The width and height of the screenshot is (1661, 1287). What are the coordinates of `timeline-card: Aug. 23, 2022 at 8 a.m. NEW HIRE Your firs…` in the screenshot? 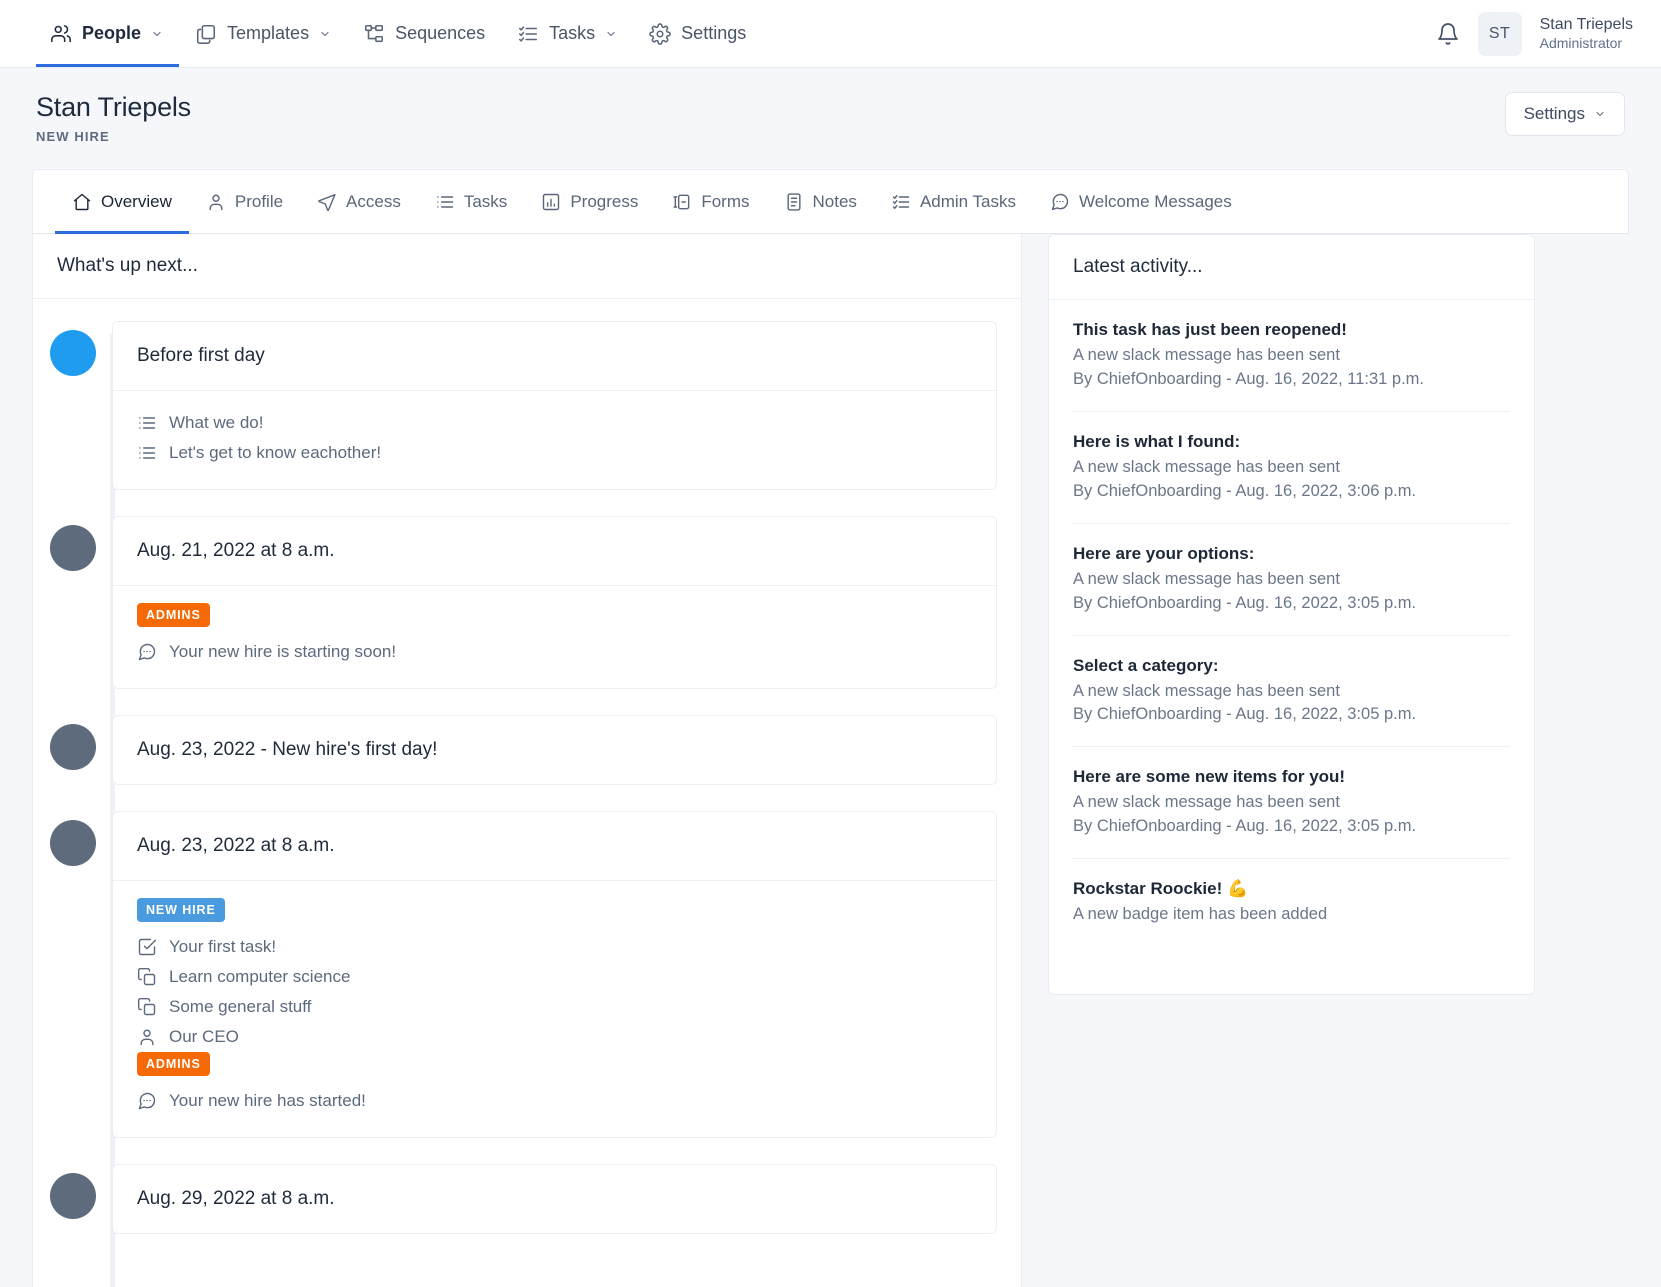 It's located at (554, 974).